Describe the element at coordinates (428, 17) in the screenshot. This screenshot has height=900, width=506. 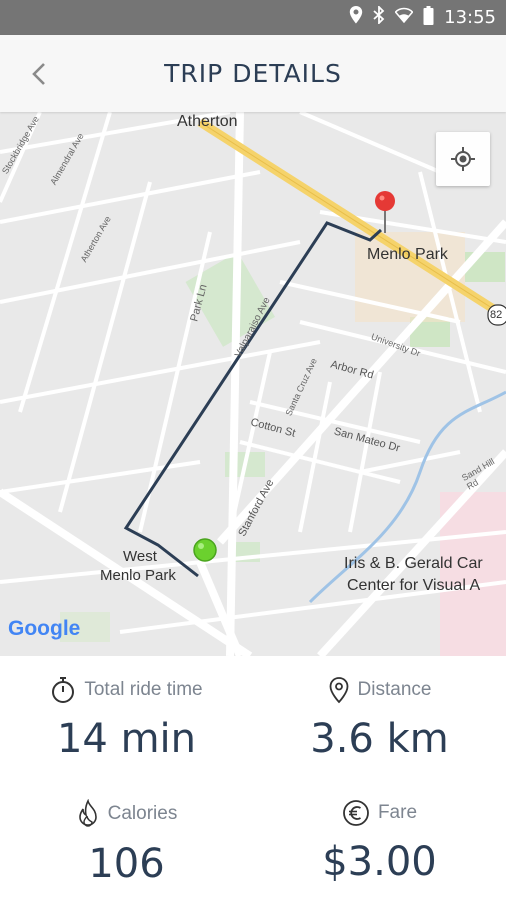
I see `battery-icon` at that location.